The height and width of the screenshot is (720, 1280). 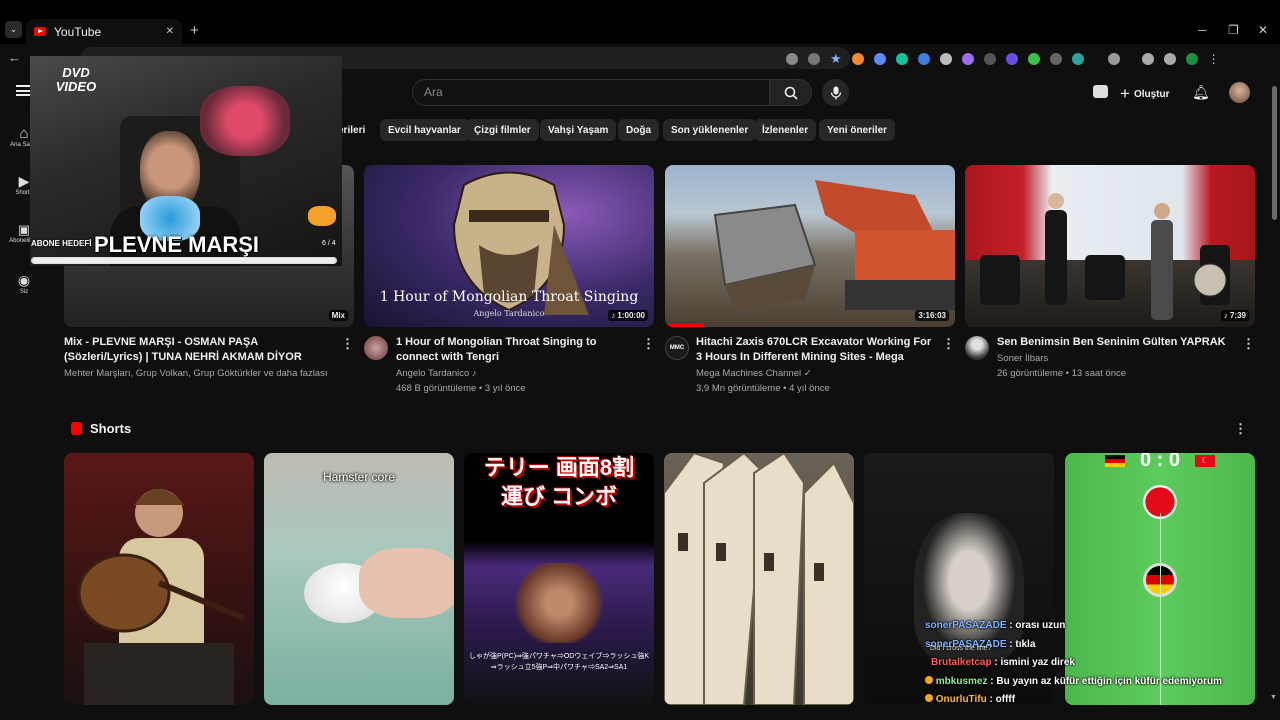 What do you see at coordinates (559, 482) in the screenshot?
I see `short-caption: テリー 画面8割運び コンボ` at bounding box center [559, 482].